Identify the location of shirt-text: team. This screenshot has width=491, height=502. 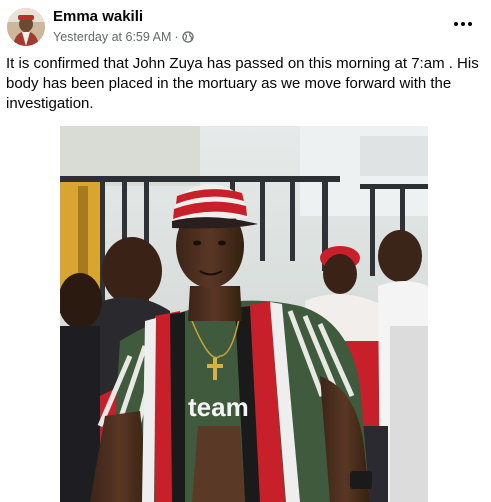
(218, 407).